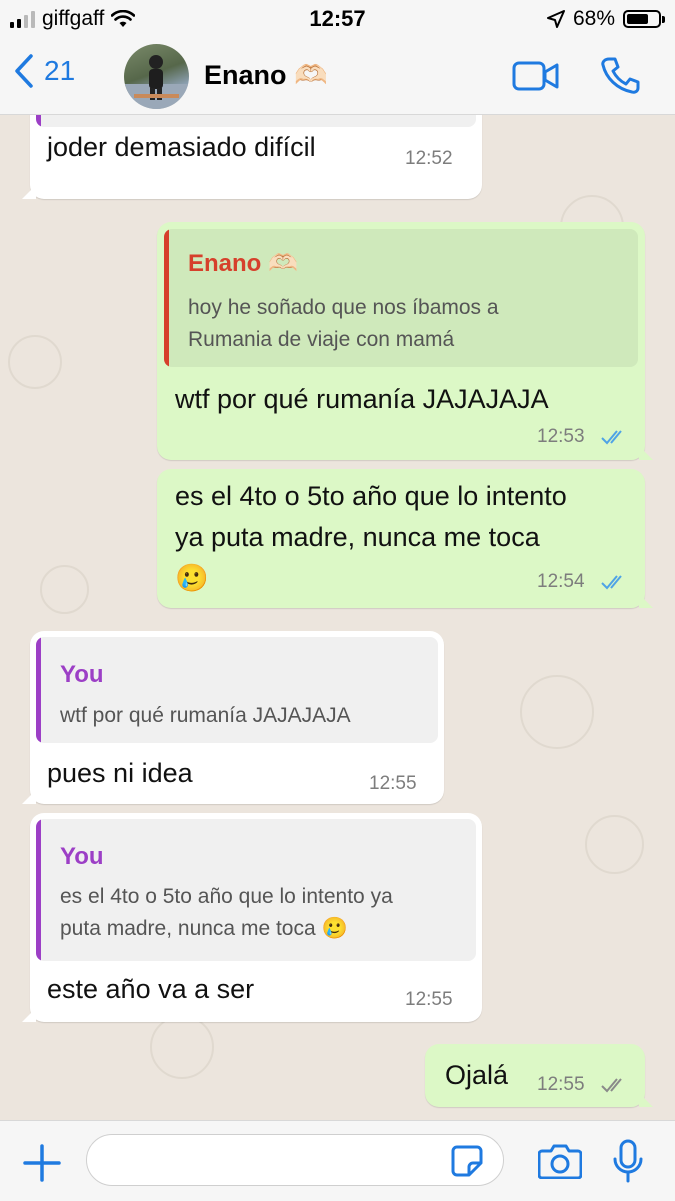 This screenshot has width=675, height=1201. Describe the element at coordinates (226, 896) in the screenshot. I see `quote-text: es el 4to o 5to año que lo intento ya` at that location.